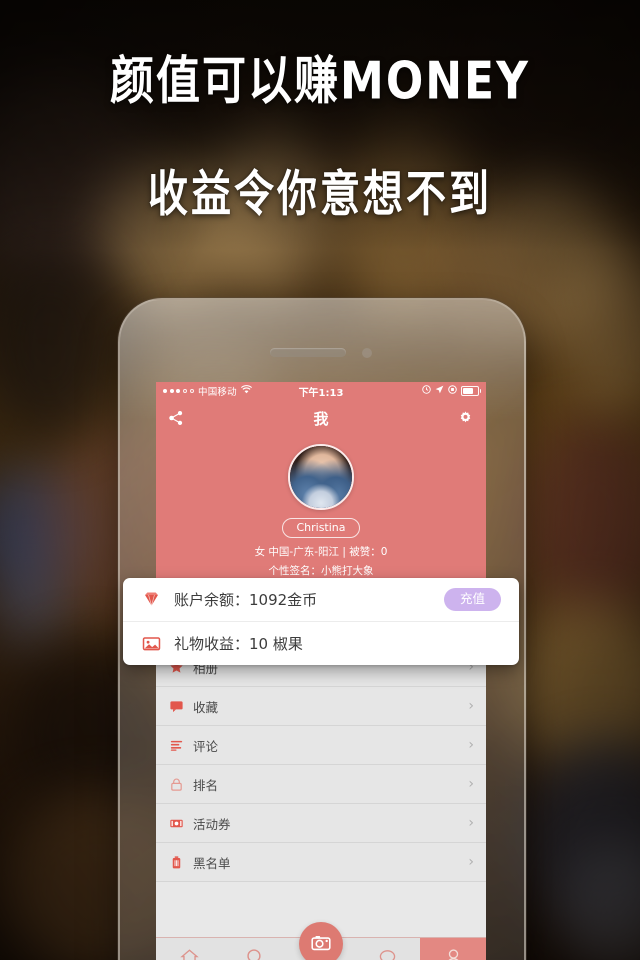 This screenshot has height=960, width=640. Describe the element at coordinates (321, 944) in the screenshot. I see `camera-icon` at that location.